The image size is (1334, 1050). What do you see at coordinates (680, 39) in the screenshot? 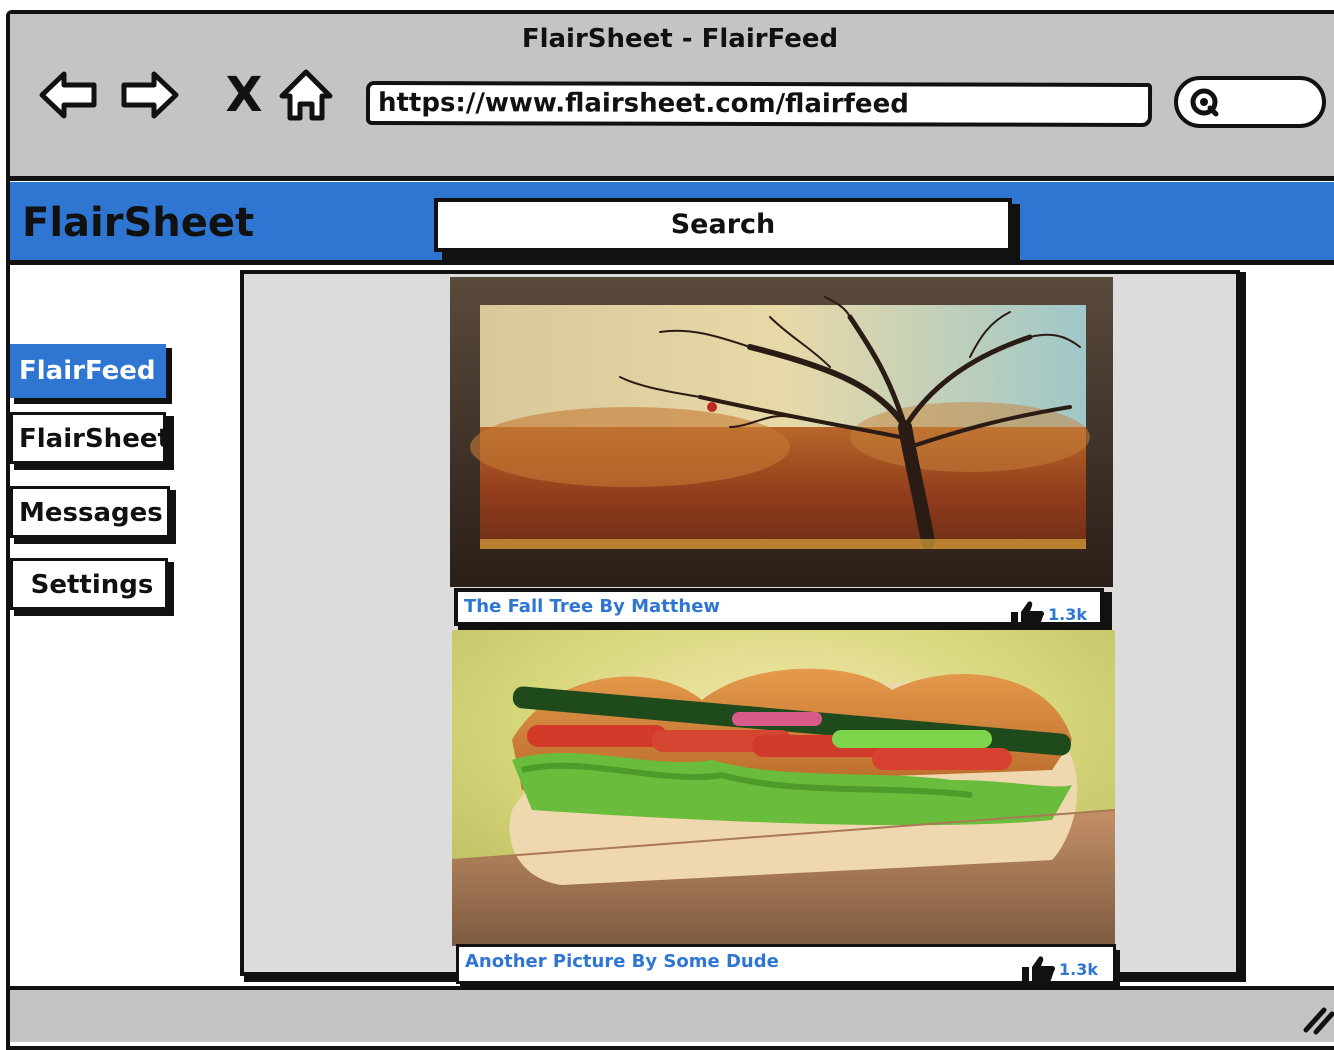
I see `window-title: FlairSheet - FlairFeed` at bounding box center [680, 39].